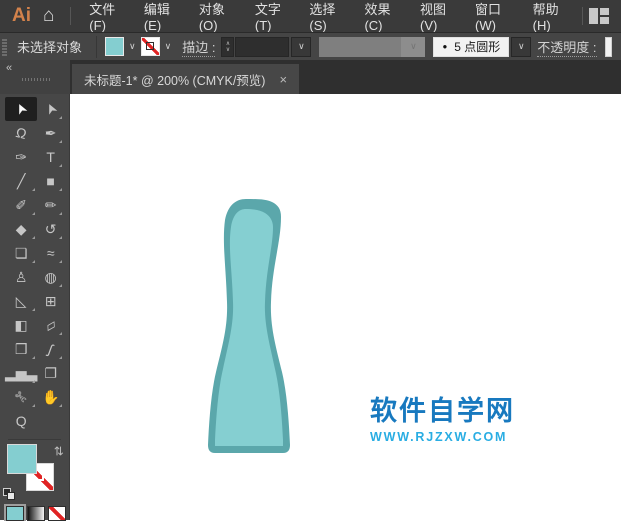 The image size is (621, 521). Describe the element at coordinates (132, 46) in the screenshot. I see `fill-dropdown-chevron-icon: ∨` at that location.